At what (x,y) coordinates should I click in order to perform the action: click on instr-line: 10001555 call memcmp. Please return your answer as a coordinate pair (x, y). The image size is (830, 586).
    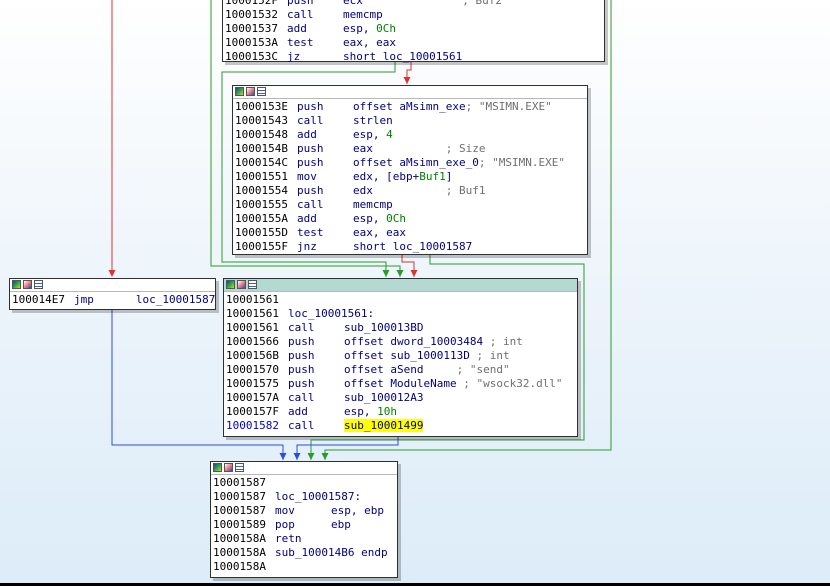
    Looking at the image, I should click on (411, 205).